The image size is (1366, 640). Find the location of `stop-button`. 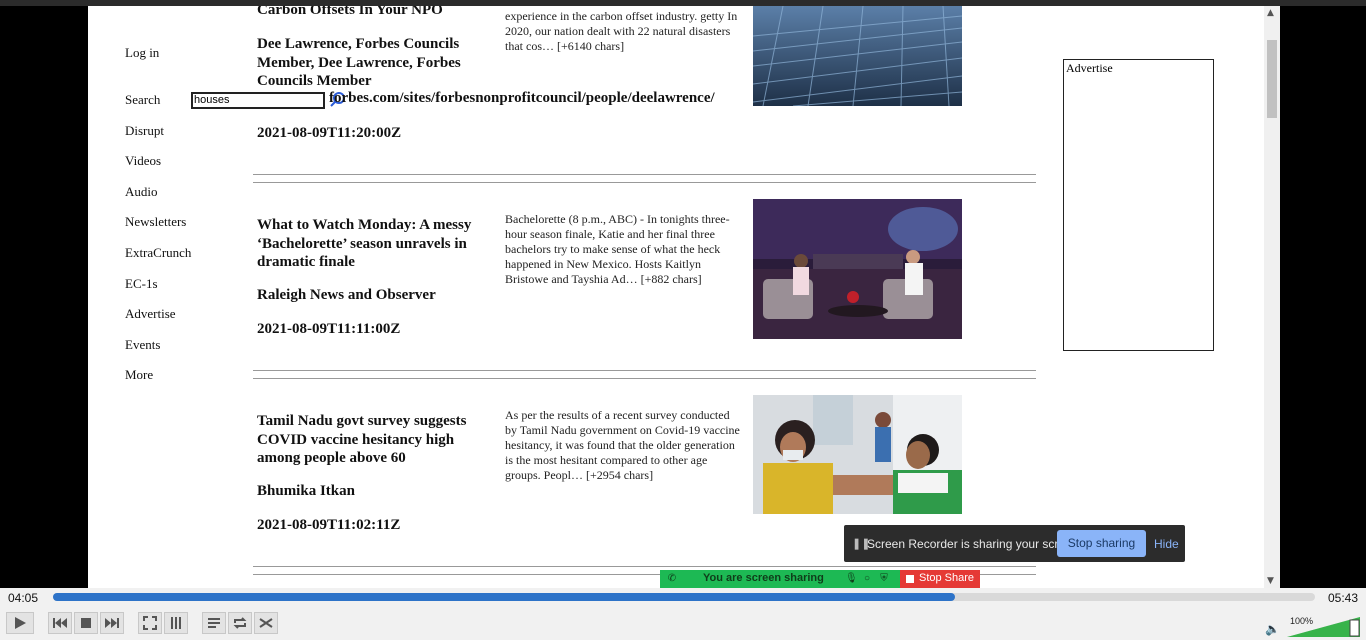

stop-button is located at coordinates (86, 623).